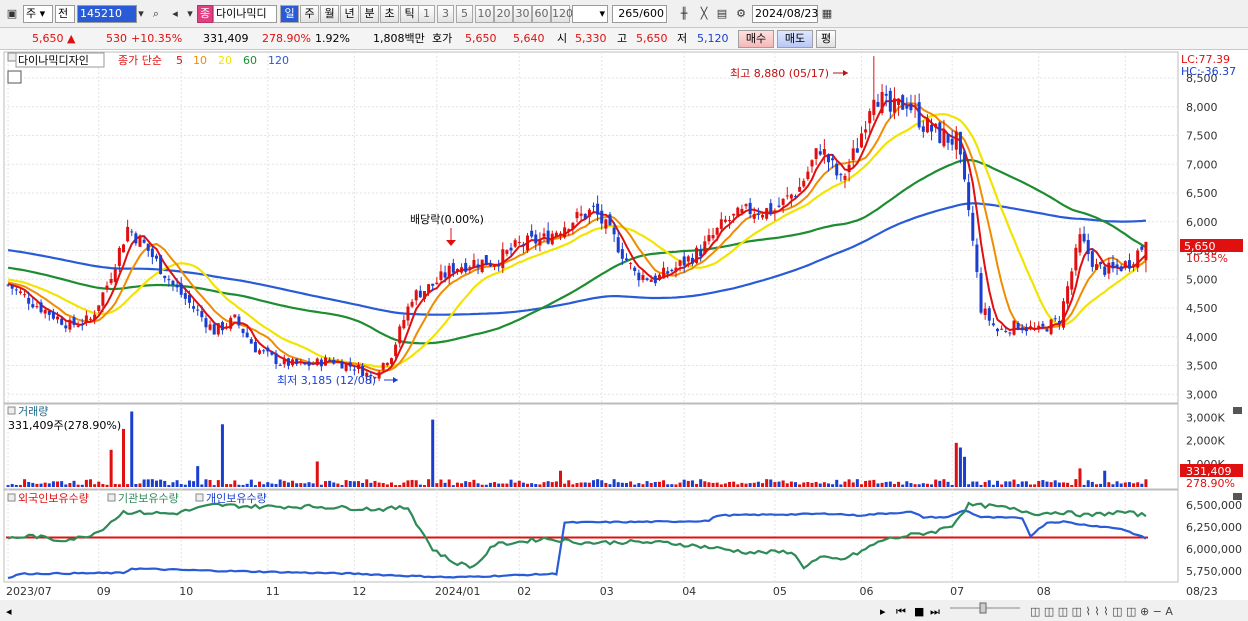 The height and width of the screenshot is (621, 1248). What do you see at coordinates (31, 13) in the screenshot?
I see `period-select-value: 주` at bounding box center [31, 13].